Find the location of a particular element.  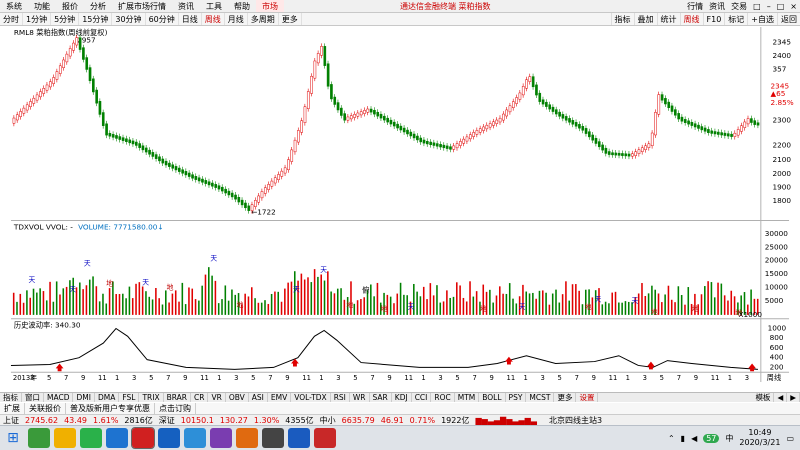

indicator-nav-button: 模板 is located at coordinates (763, 397).